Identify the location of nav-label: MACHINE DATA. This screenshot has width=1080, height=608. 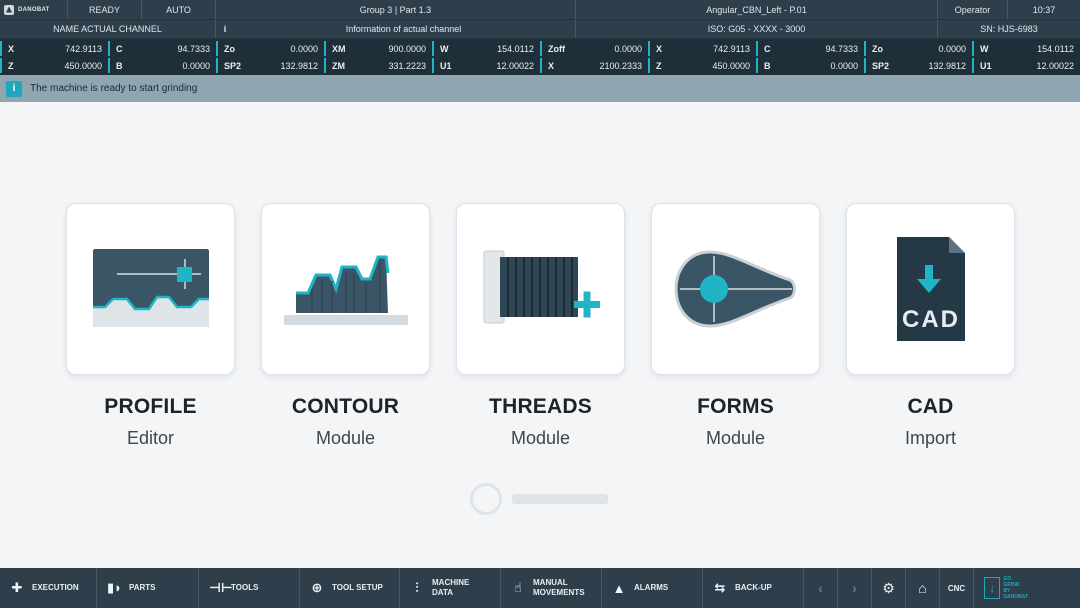
(451, 587).